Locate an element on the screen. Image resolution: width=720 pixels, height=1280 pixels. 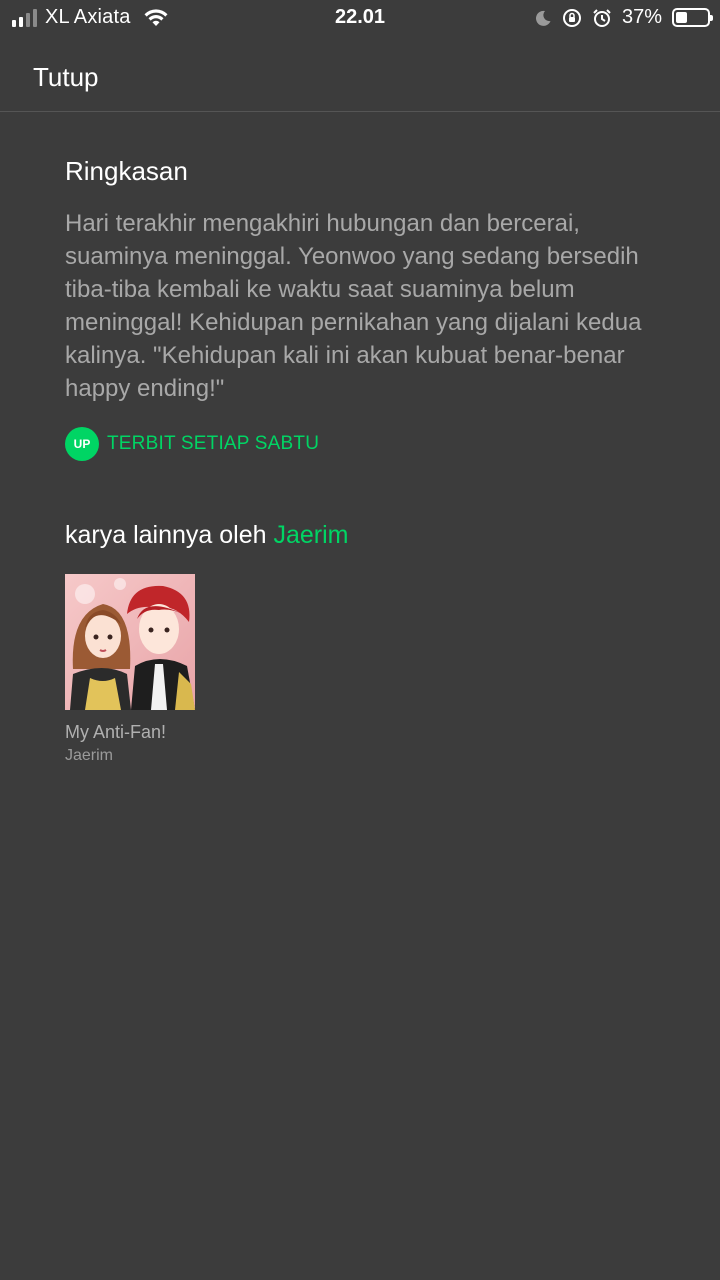
work-author: Jaerim is located at coordinates (89, 755).